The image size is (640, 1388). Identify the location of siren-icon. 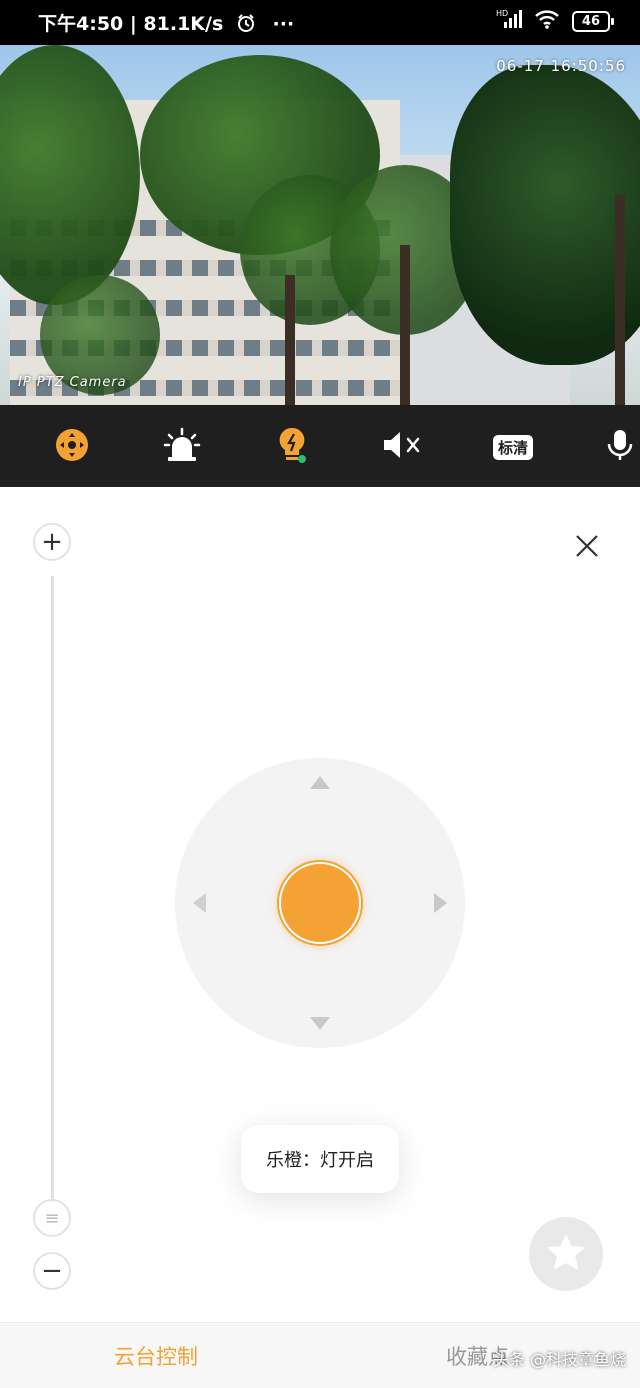
(182, 447).